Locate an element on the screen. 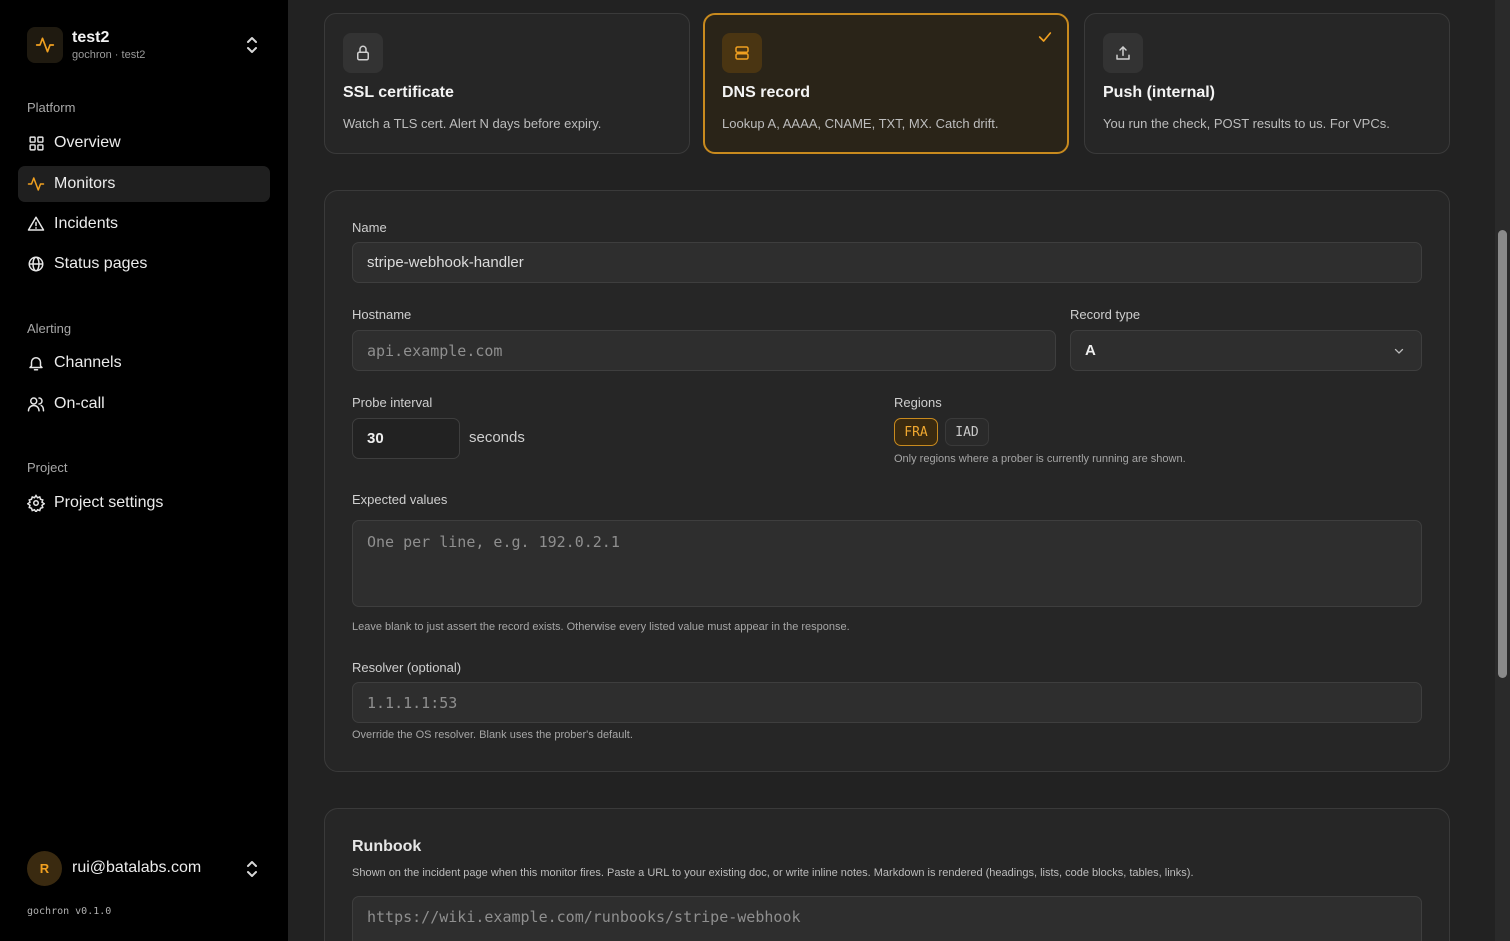 This screenshot has height=941, width=1510. sidebar-item-status-pages: Status pages is located at coordinates (144, 264).